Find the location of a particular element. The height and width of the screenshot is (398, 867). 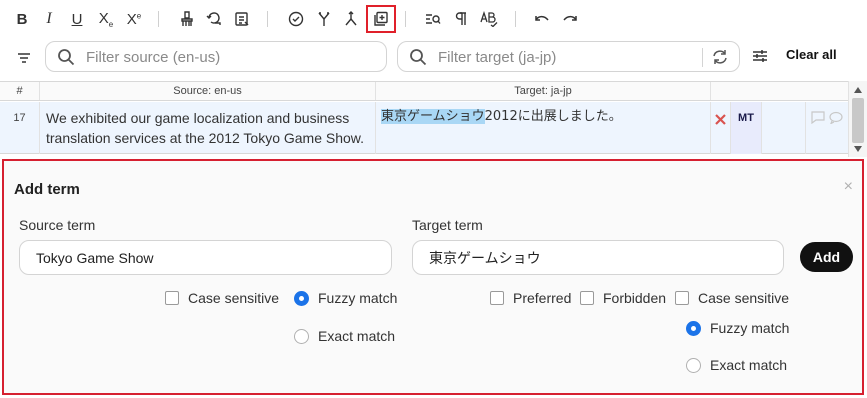

target-selection: 東京ゲームショウ is located at coordinates (433, 116).